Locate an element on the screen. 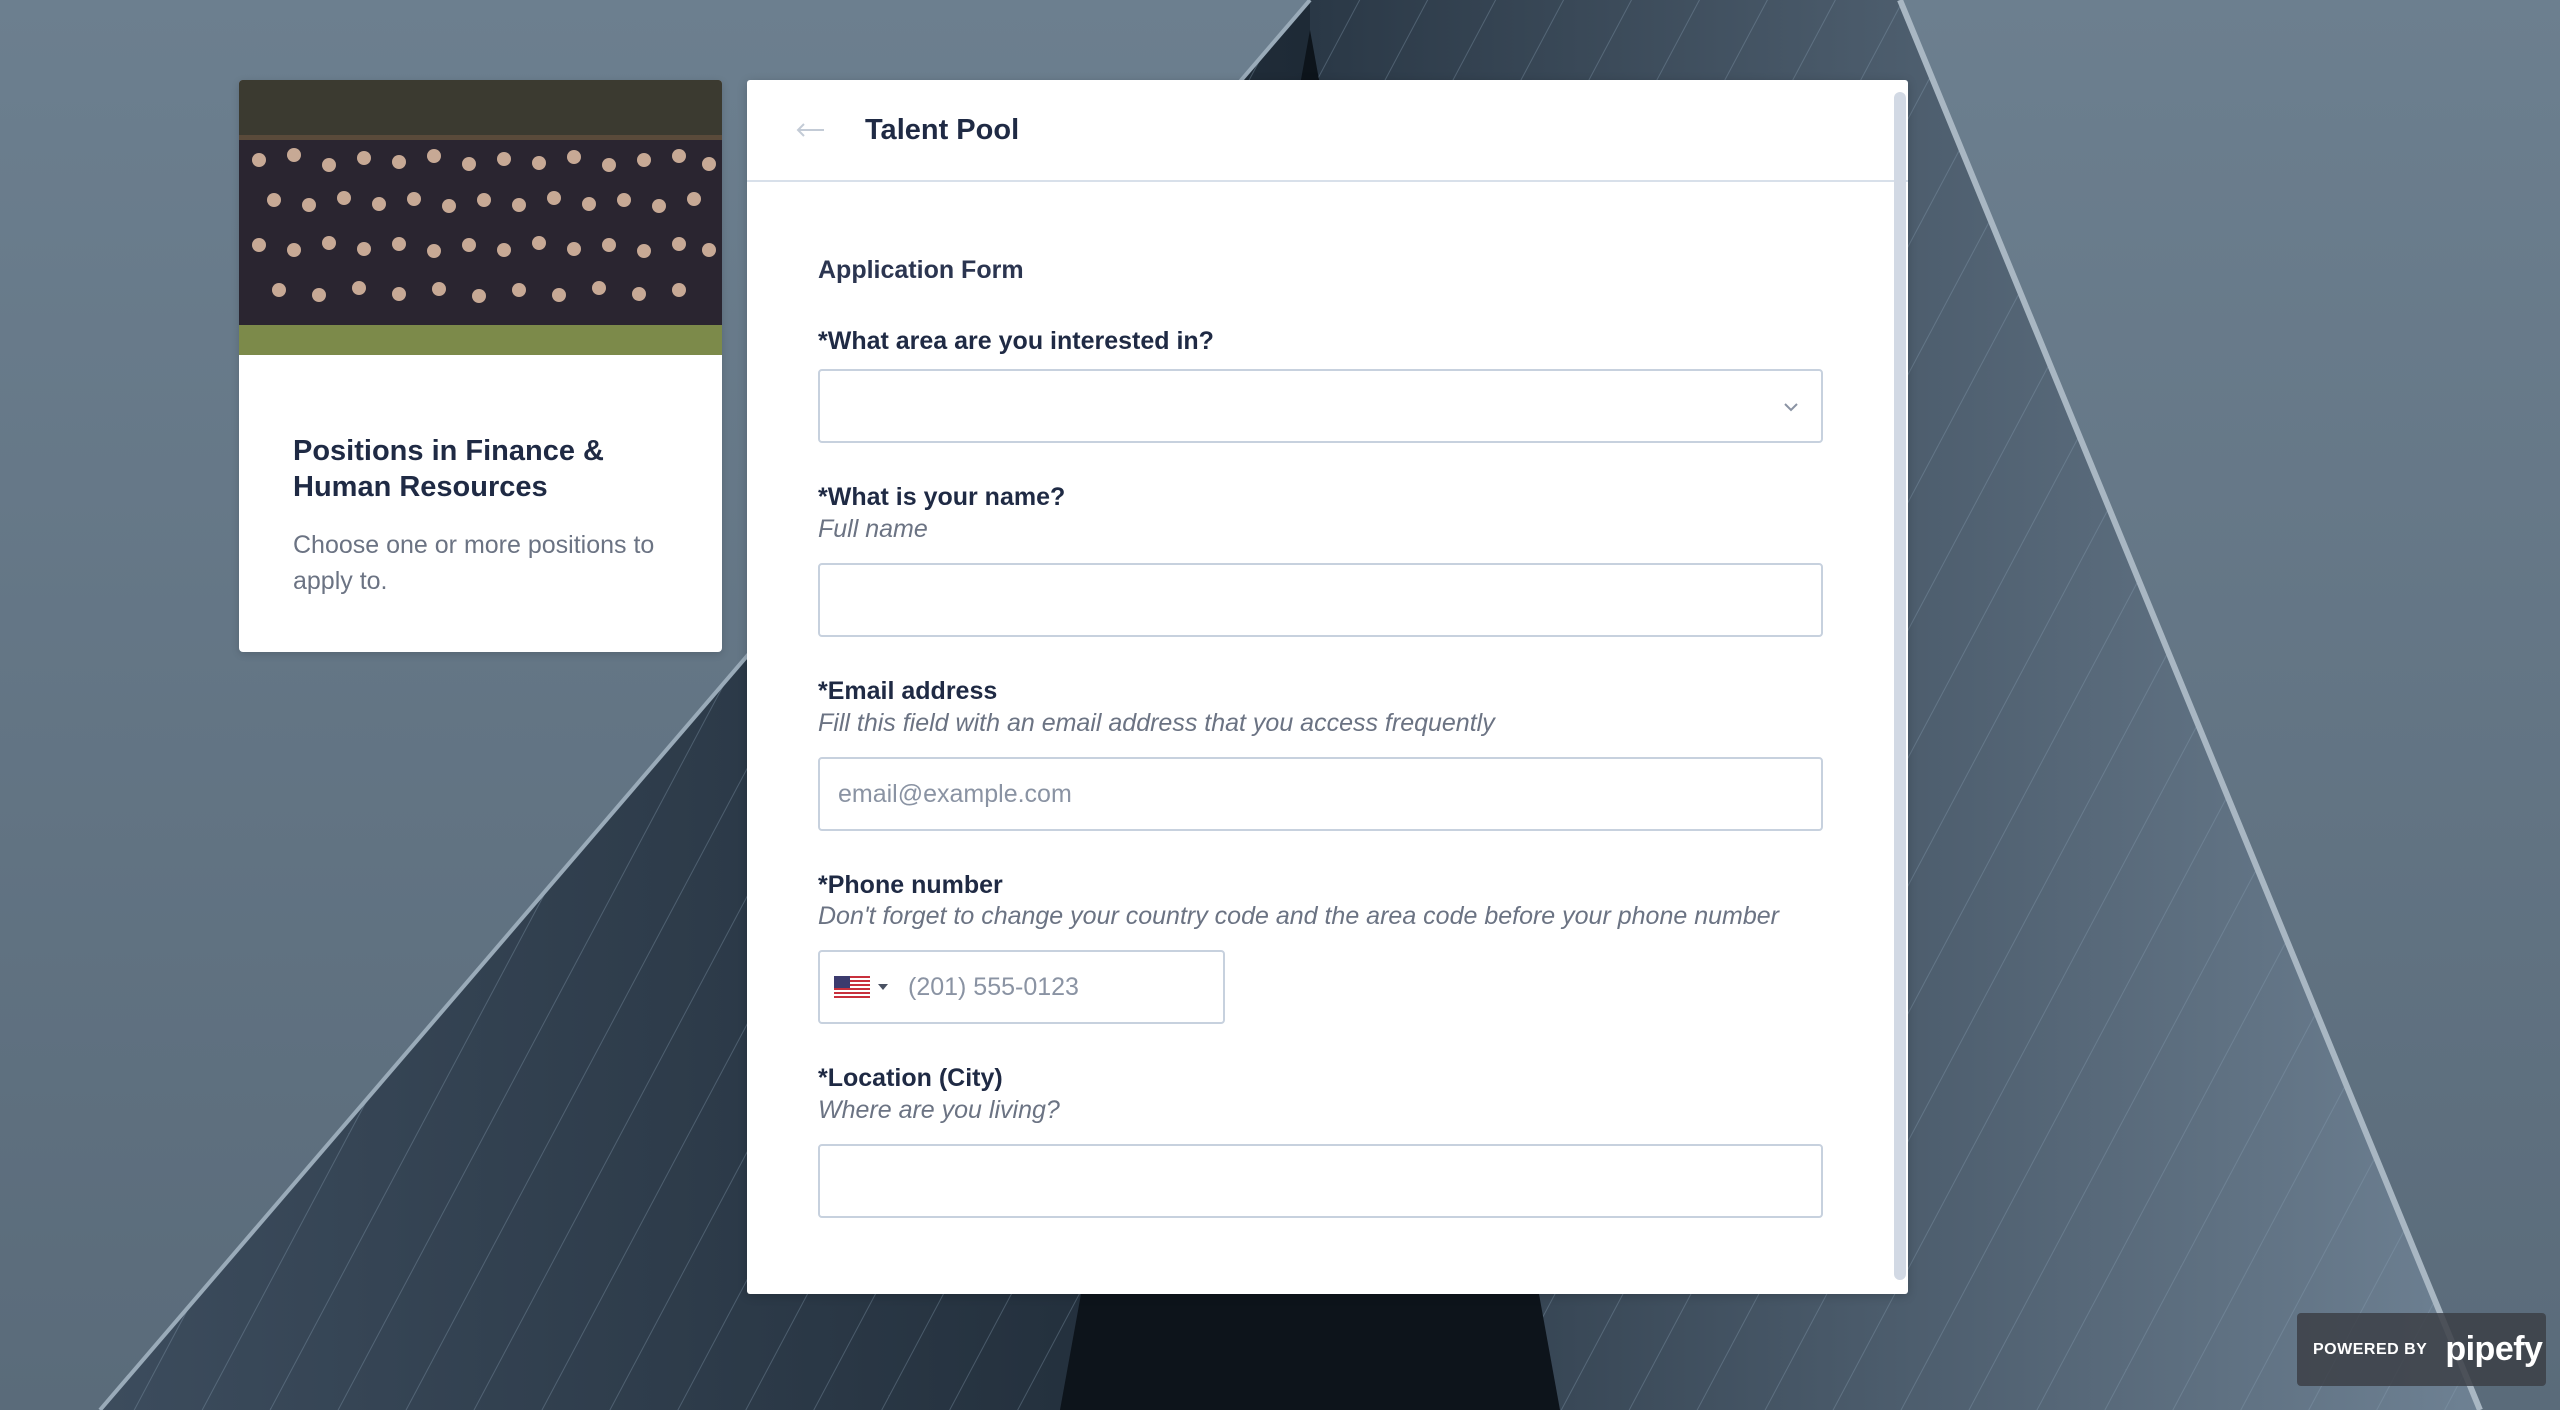  position-title: Positions in Finance & Human Resources is located at coordinates (448, 469).